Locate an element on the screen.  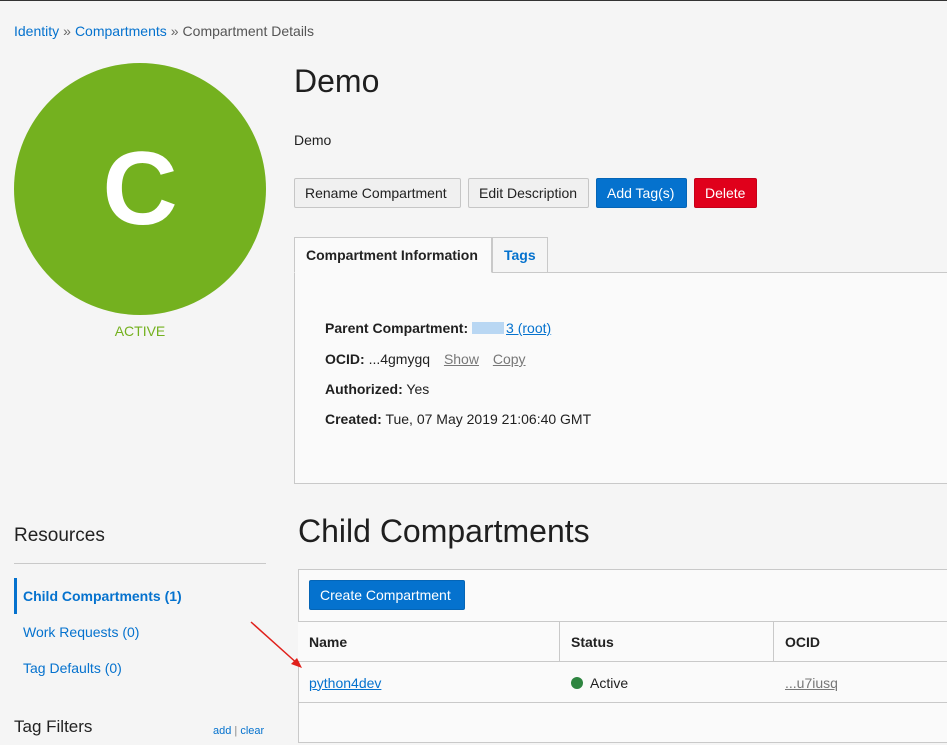
tag-filter-actions: add | clear is located at coordinates (238, 731).